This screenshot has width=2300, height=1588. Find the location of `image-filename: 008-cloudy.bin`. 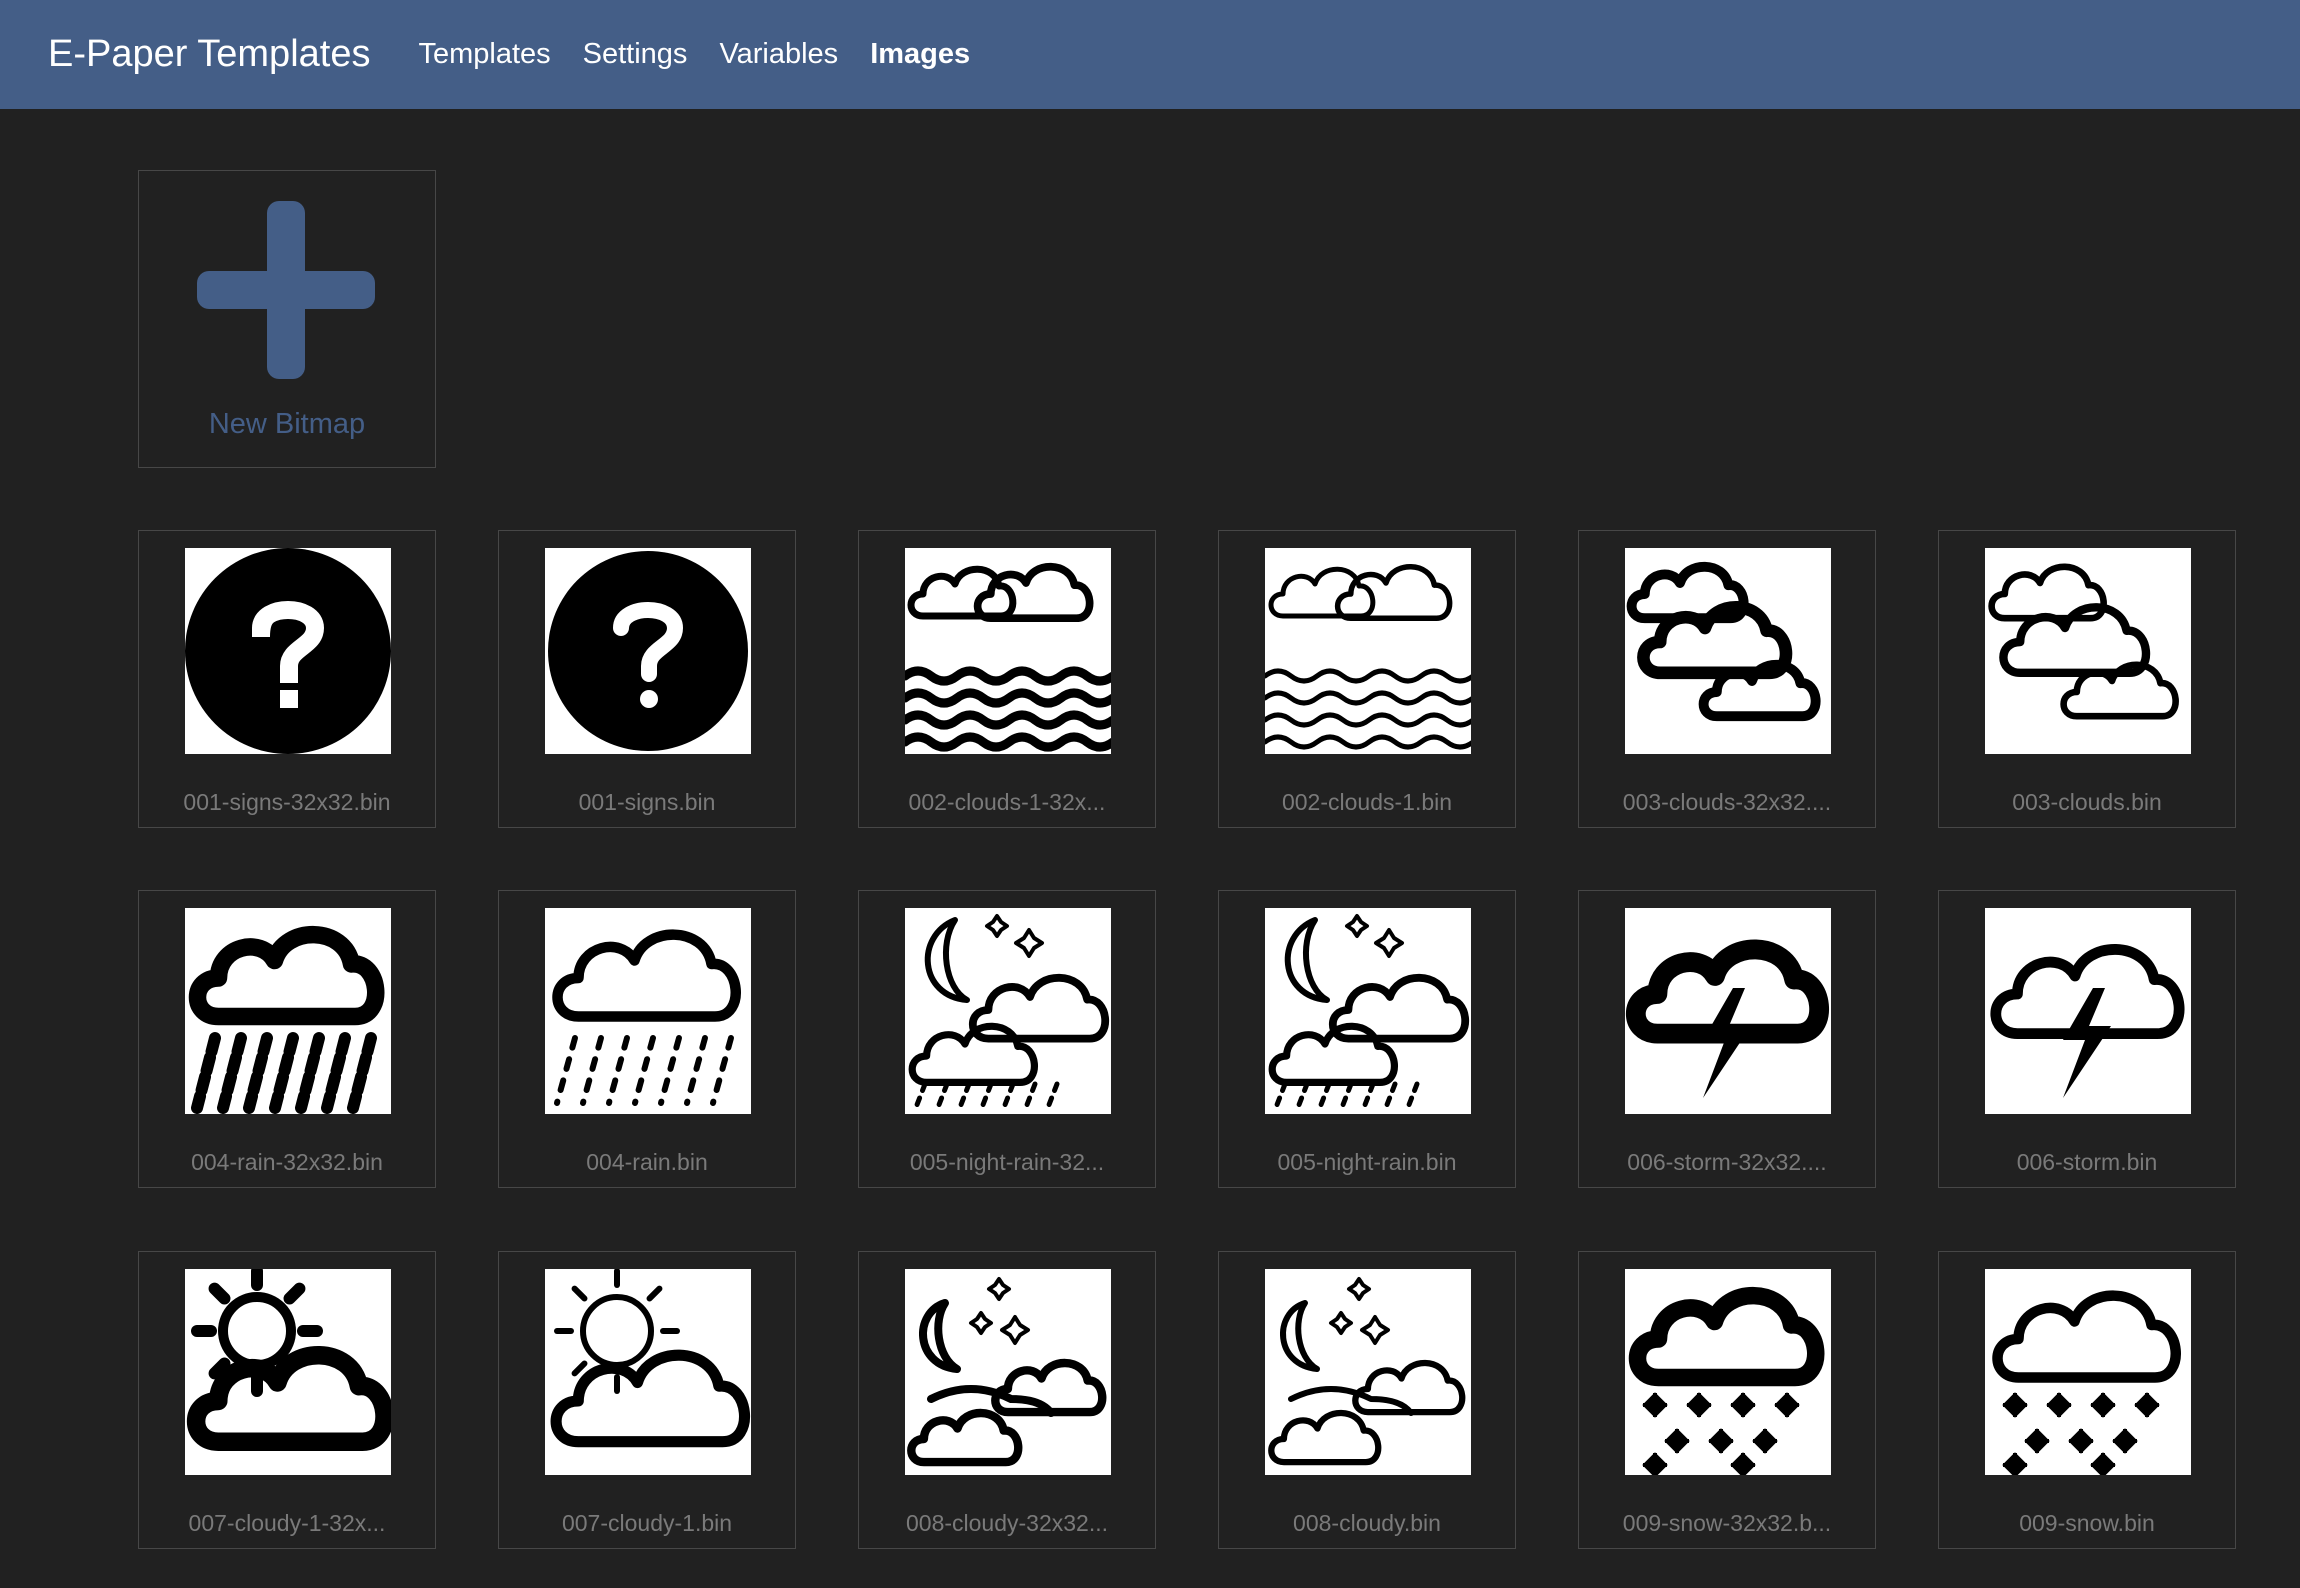

image-filename: 008-cloudy.bin is located at coordinates (1367, 1523).